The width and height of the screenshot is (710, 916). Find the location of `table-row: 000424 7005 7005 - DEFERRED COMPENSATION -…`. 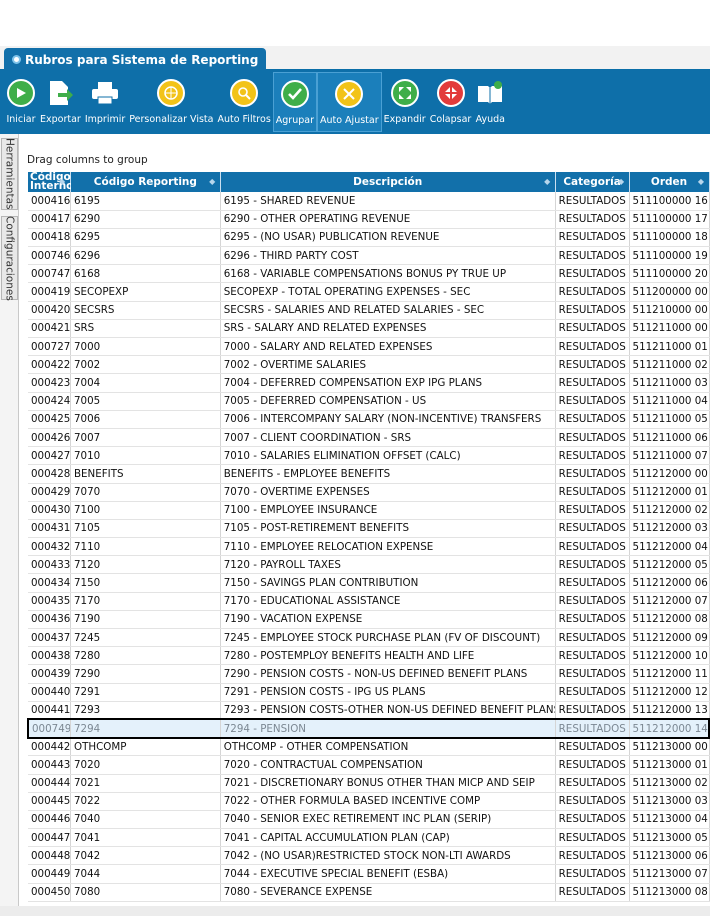

table-row: 000424 7005 7005 - DEFERRED COMPENSATION -… is located at coordinates (369, 401).